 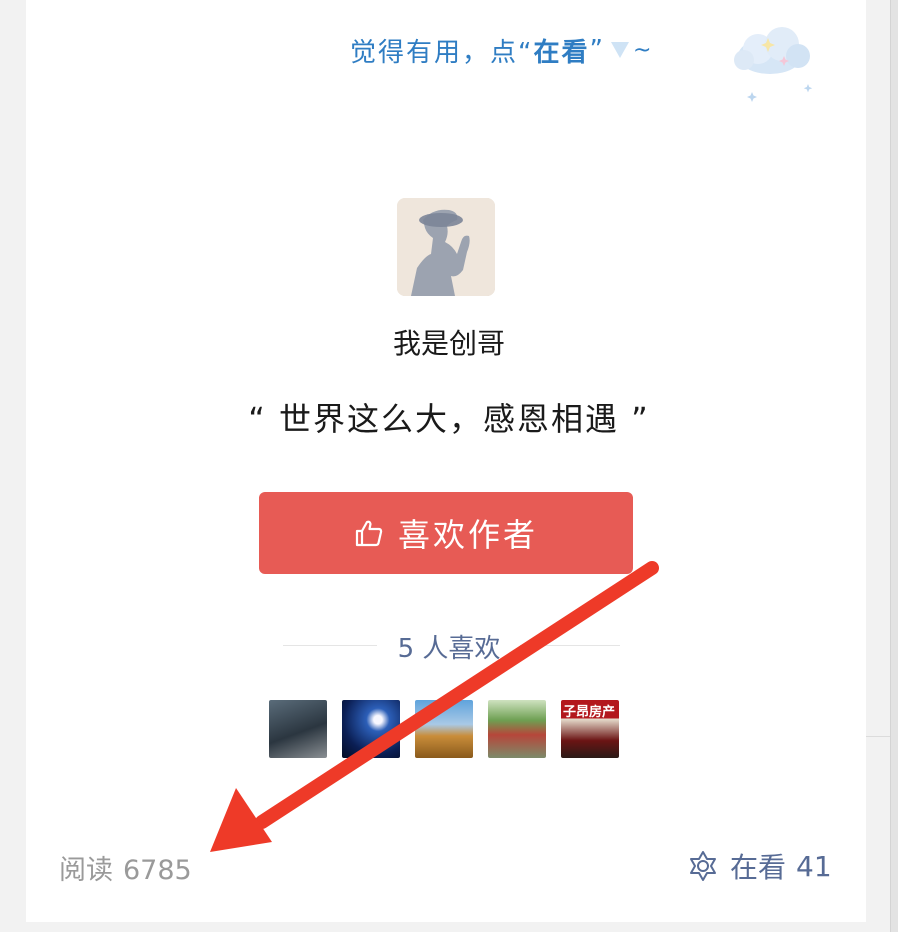 I want to click on like-button-label: 喜欢作者, so click(x=467, y=535).